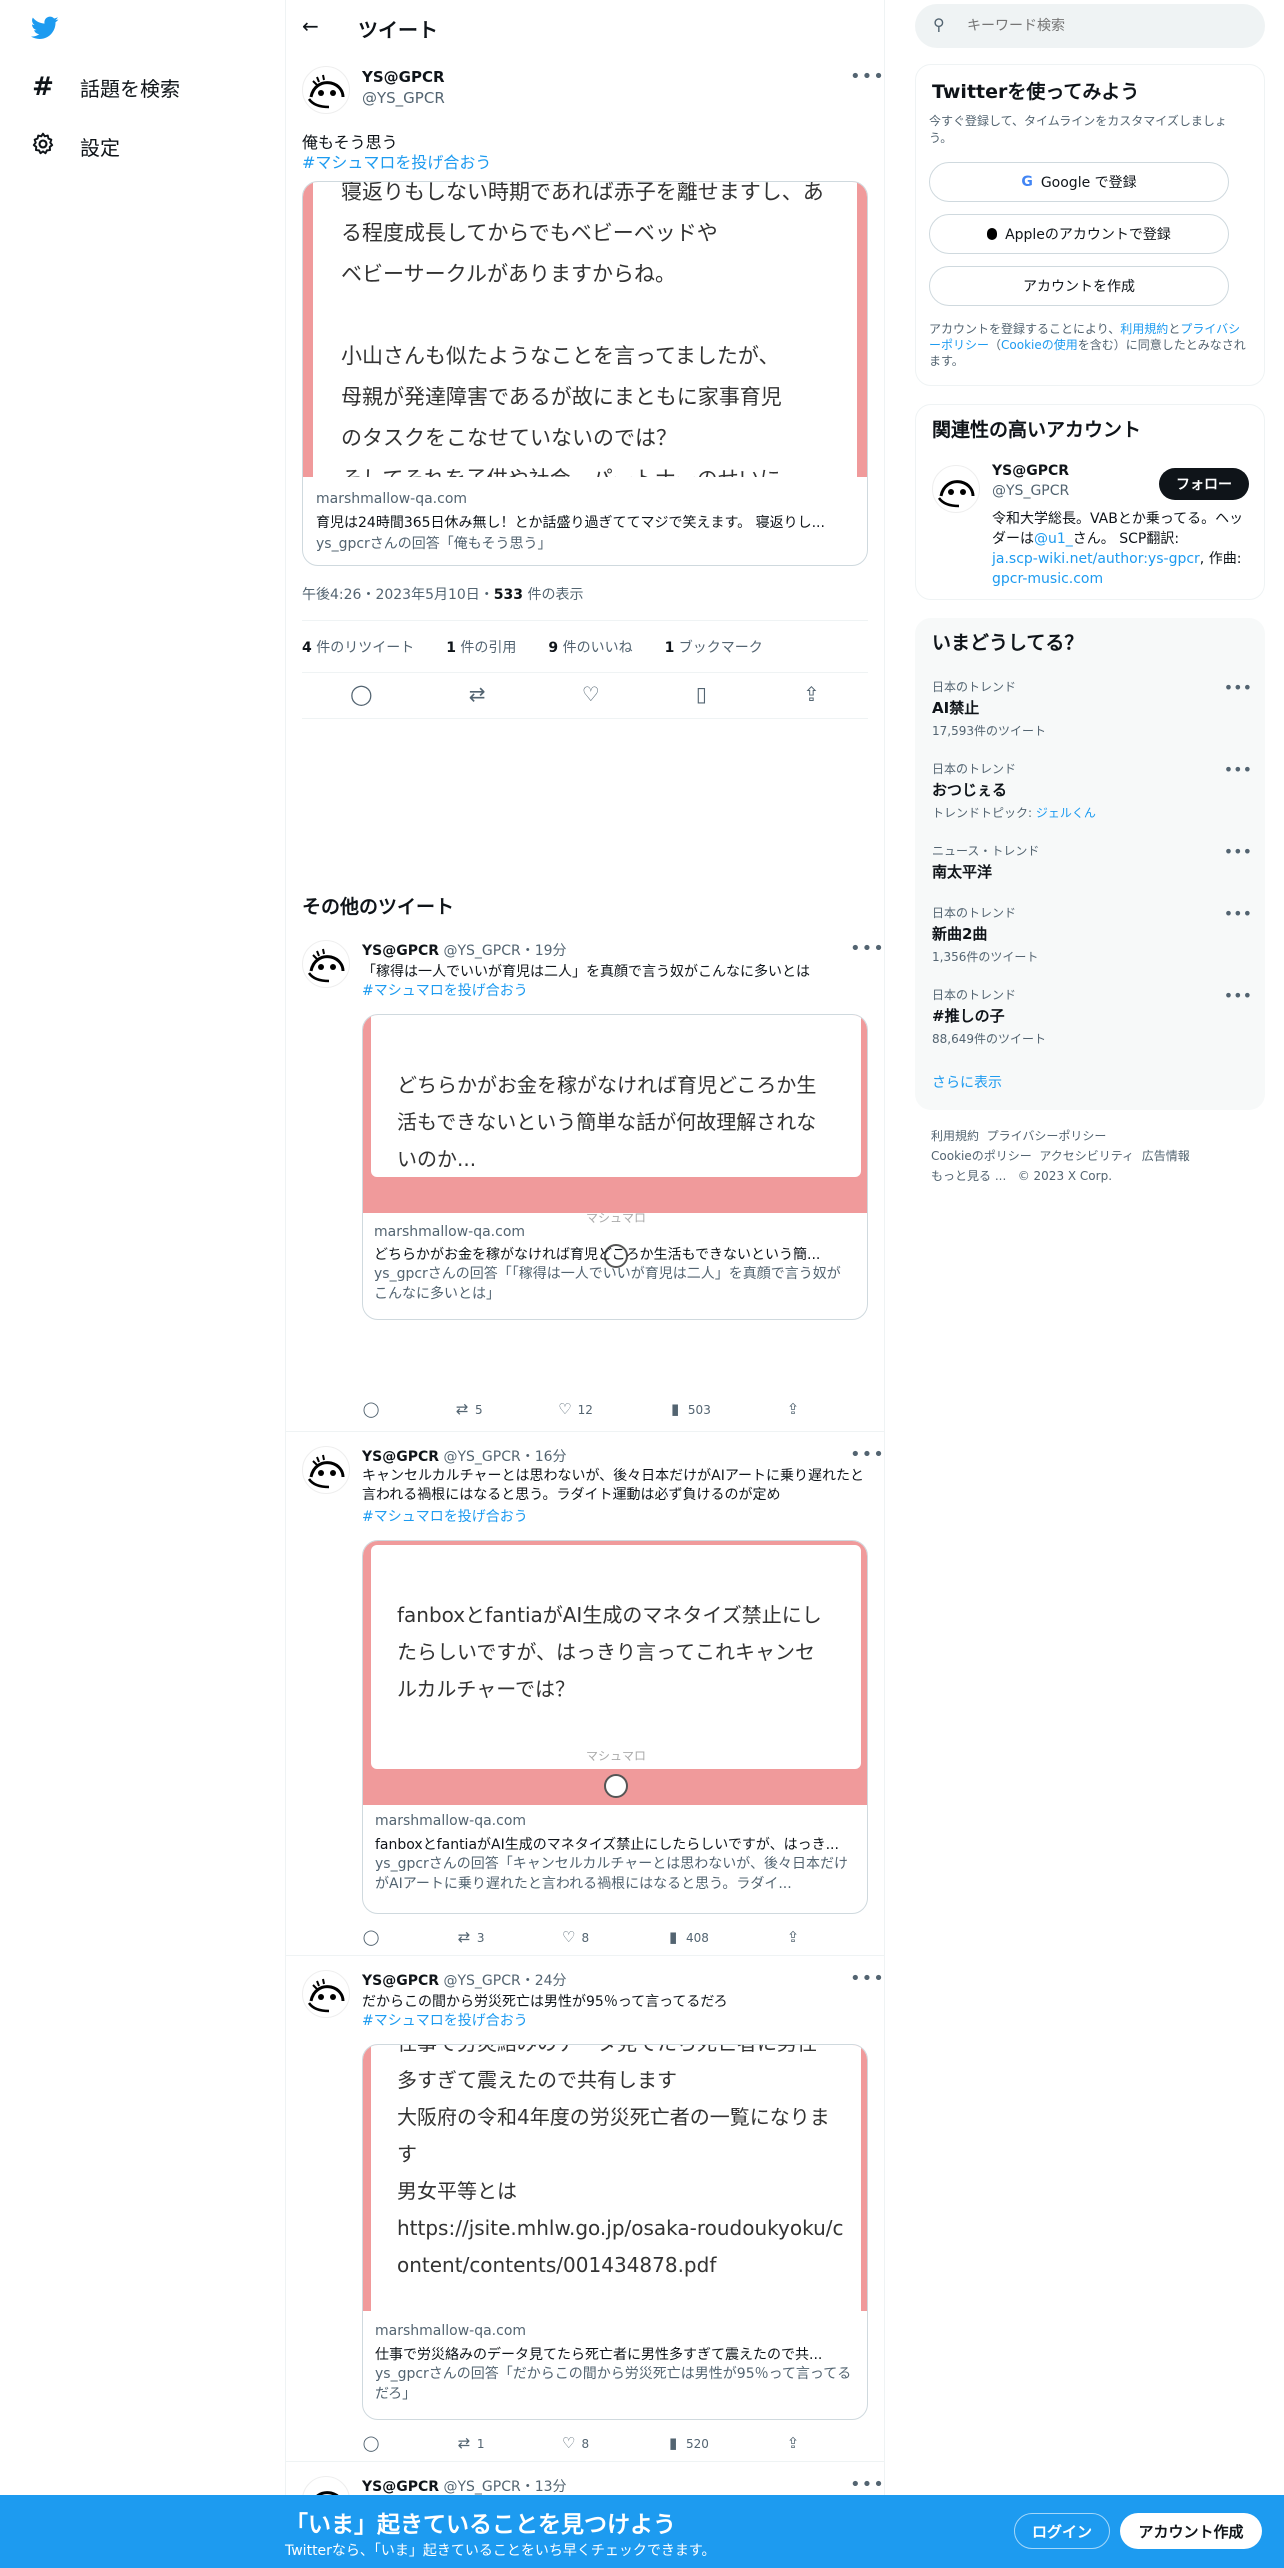  I want to click on footer-link: プライバシーポリシー, so click(1047, 1136).